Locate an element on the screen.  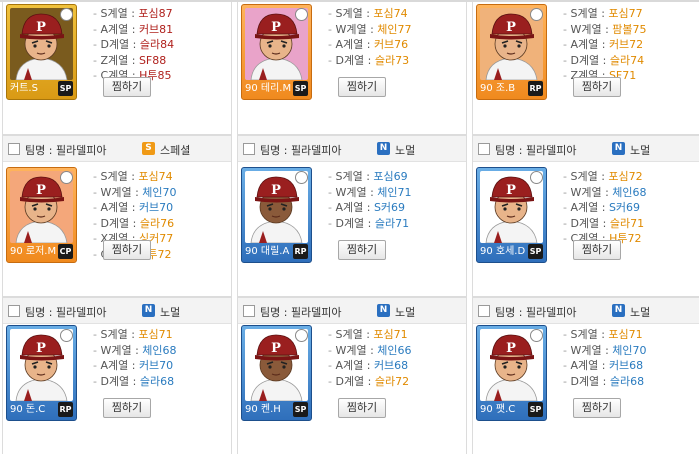
stat-row: - S계열 : 포심69 is located at coordinates (370, 177).